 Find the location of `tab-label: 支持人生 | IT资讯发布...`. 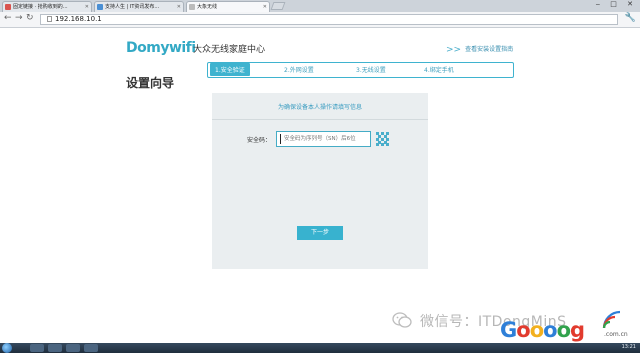

tab-label: 支持人生 | IT资讯发布... is located at coordinates (132, 7).